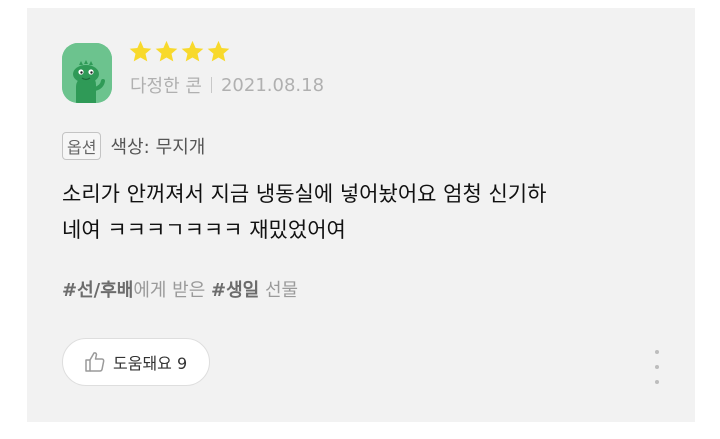 This screenshot has width=720, height=439. I want to click on option-label: 색상:, so click(130, 147).